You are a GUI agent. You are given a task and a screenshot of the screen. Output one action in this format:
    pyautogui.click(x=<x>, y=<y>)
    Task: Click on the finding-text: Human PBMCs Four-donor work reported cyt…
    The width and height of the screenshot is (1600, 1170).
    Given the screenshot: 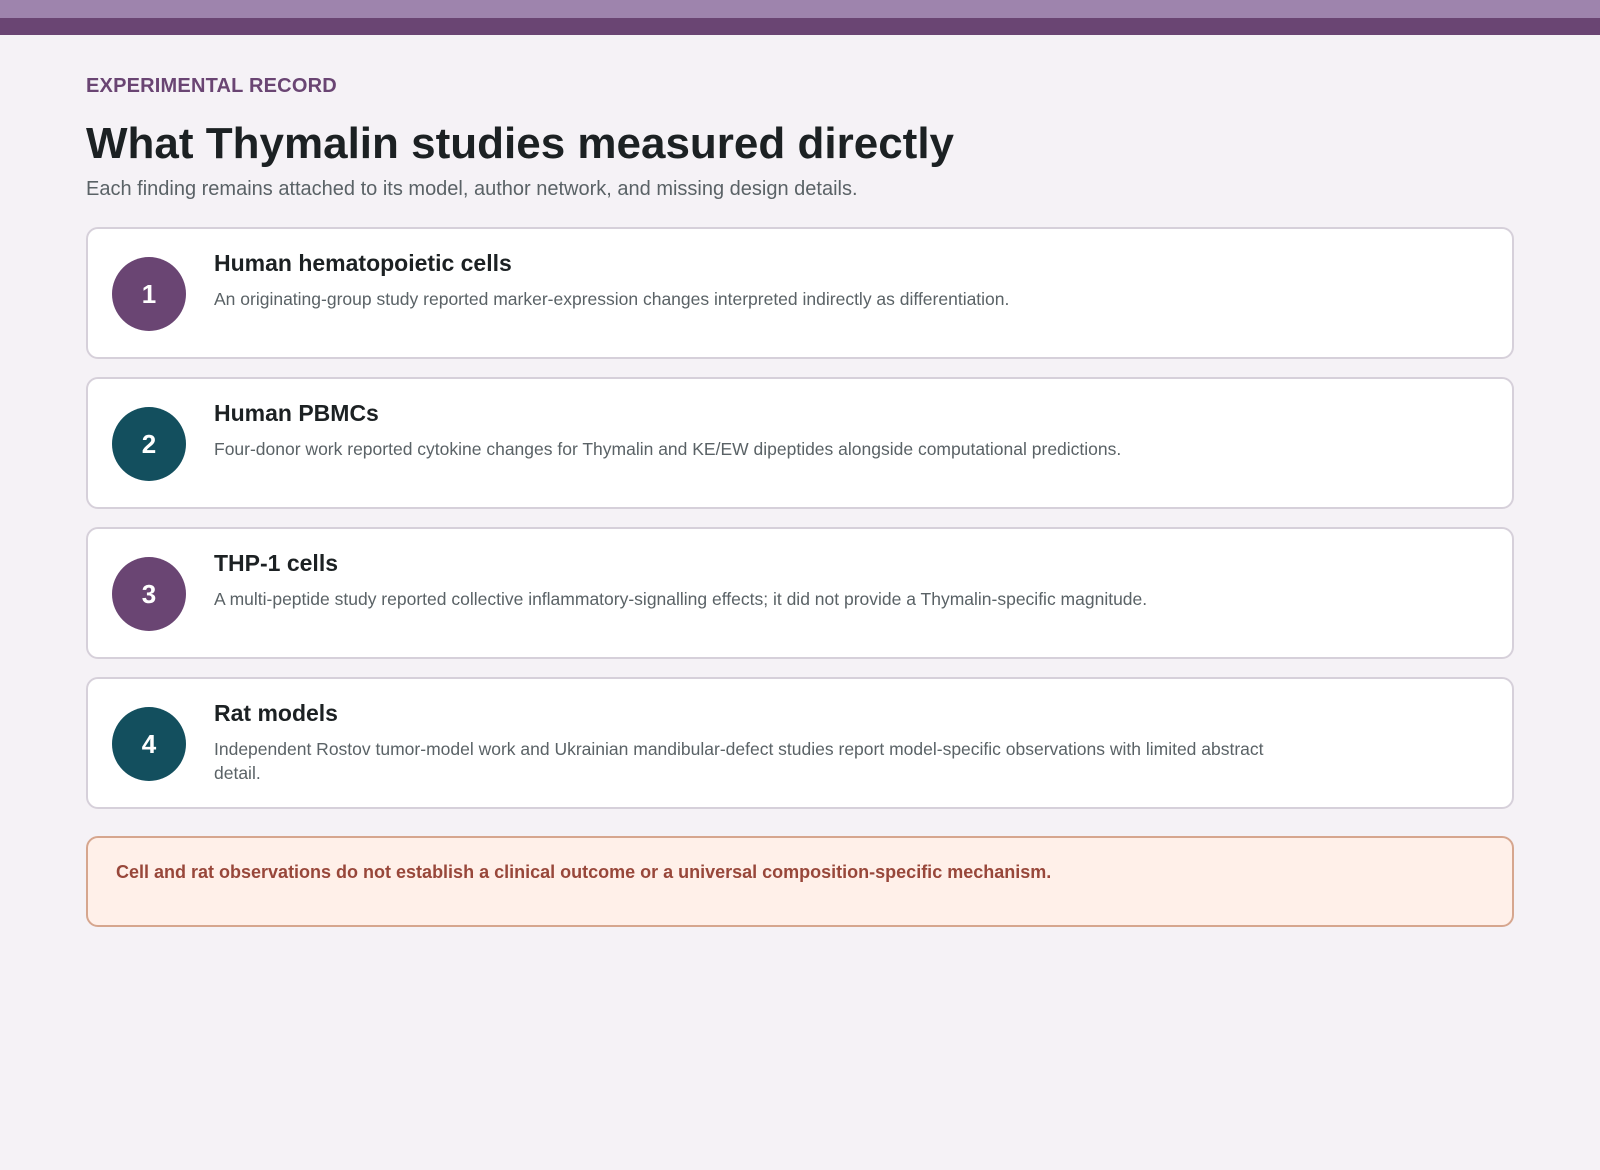 What is the action you would take?
    pyautogui.click(x=764, y=430)
    